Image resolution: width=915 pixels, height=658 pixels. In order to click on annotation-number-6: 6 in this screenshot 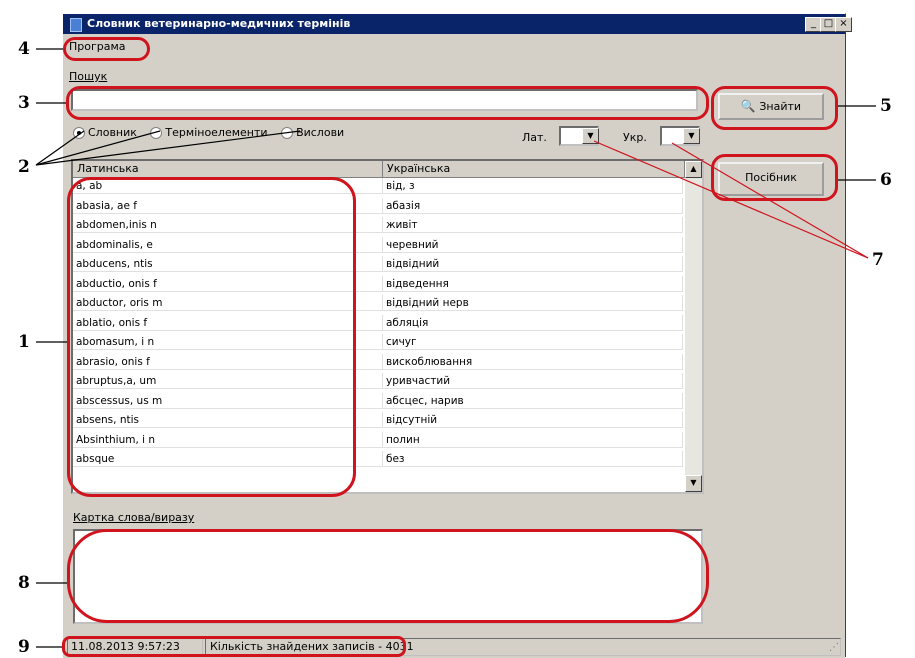, I will do `click(886, 180)`.